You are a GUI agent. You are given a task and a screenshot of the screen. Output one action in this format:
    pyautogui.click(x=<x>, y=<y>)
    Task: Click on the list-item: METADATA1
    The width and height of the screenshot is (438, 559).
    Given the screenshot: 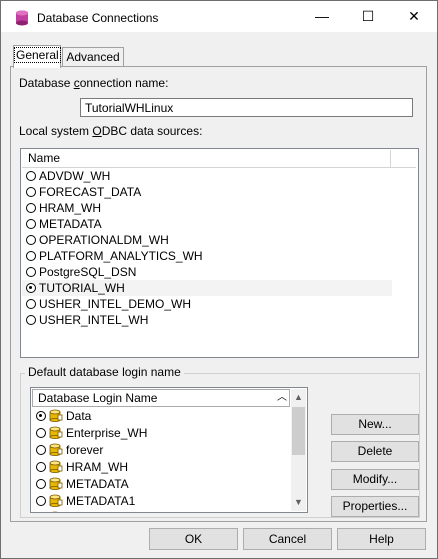 What is the action you would take?
    pyautogui.click(x=161, y=501)
    